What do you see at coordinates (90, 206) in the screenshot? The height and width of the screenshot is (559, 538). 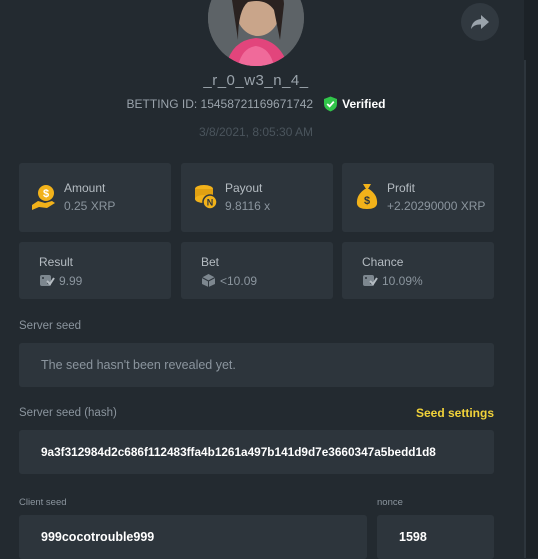 I see `amount-value: 0.25 XRP` at bounding box center [90, 206].